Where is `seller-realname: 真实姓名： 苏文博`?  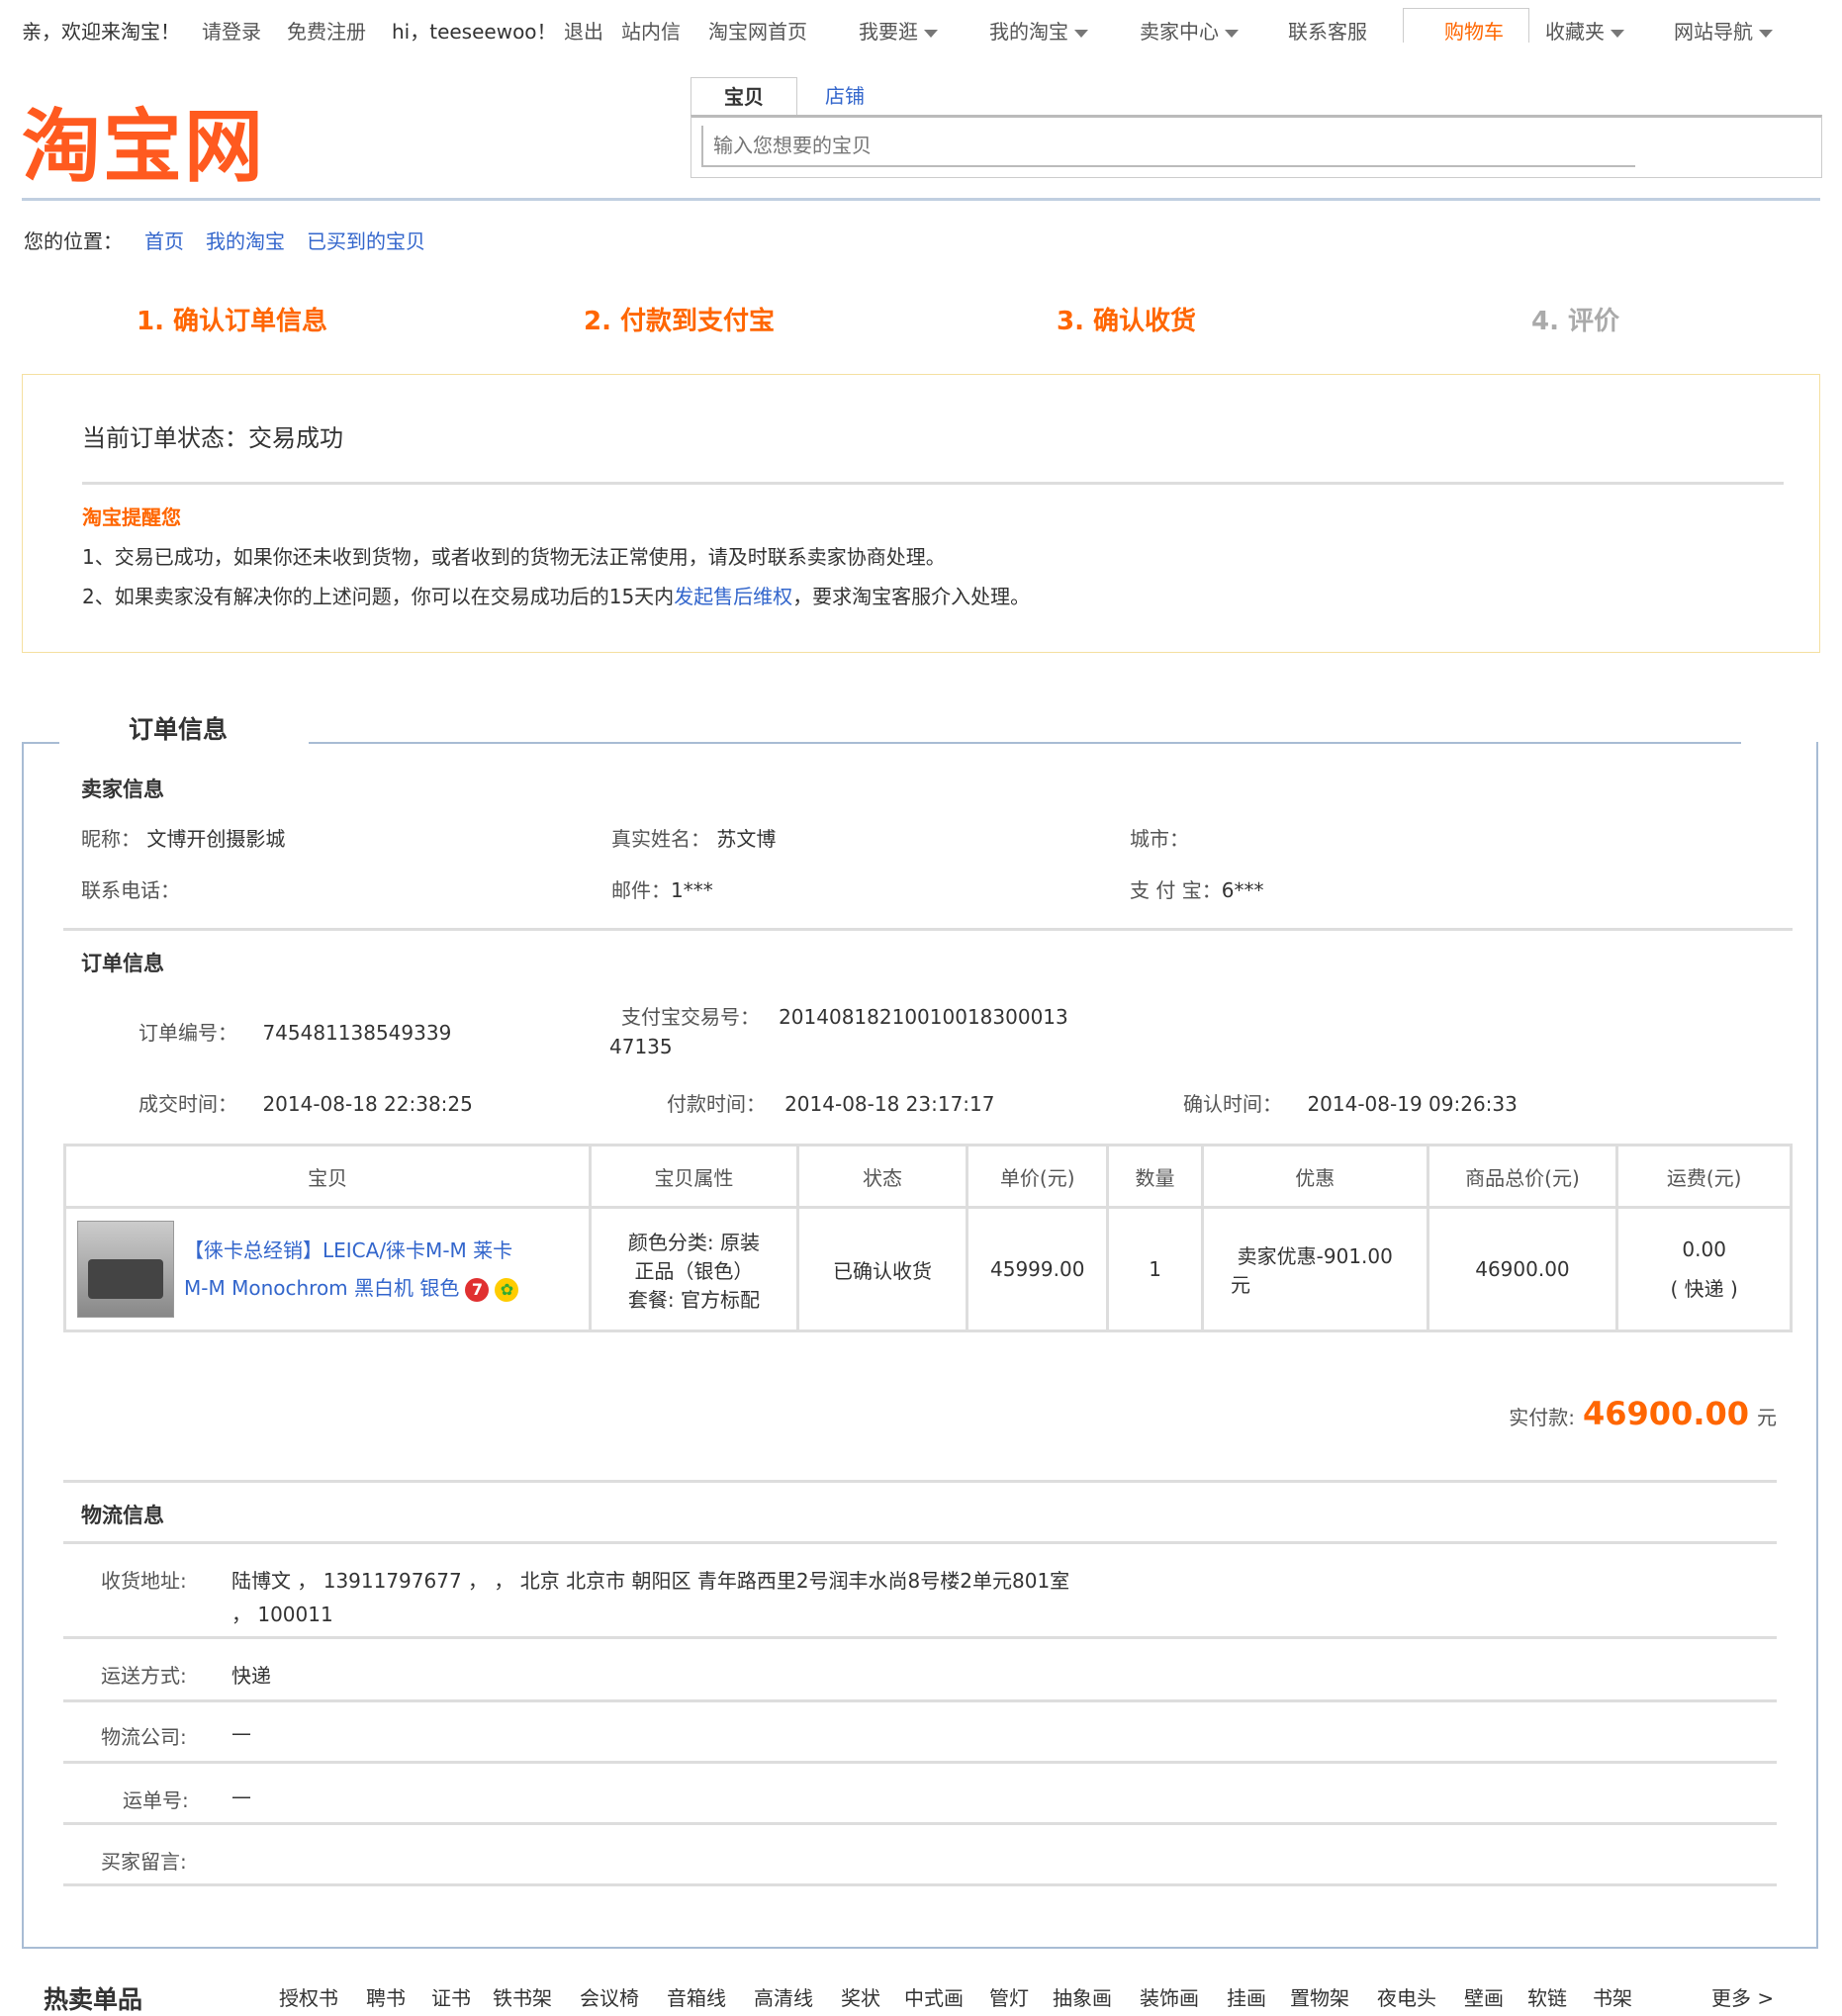 seller-realname: 真实姓名： 苏文博 is located at coordinates (693, 837).